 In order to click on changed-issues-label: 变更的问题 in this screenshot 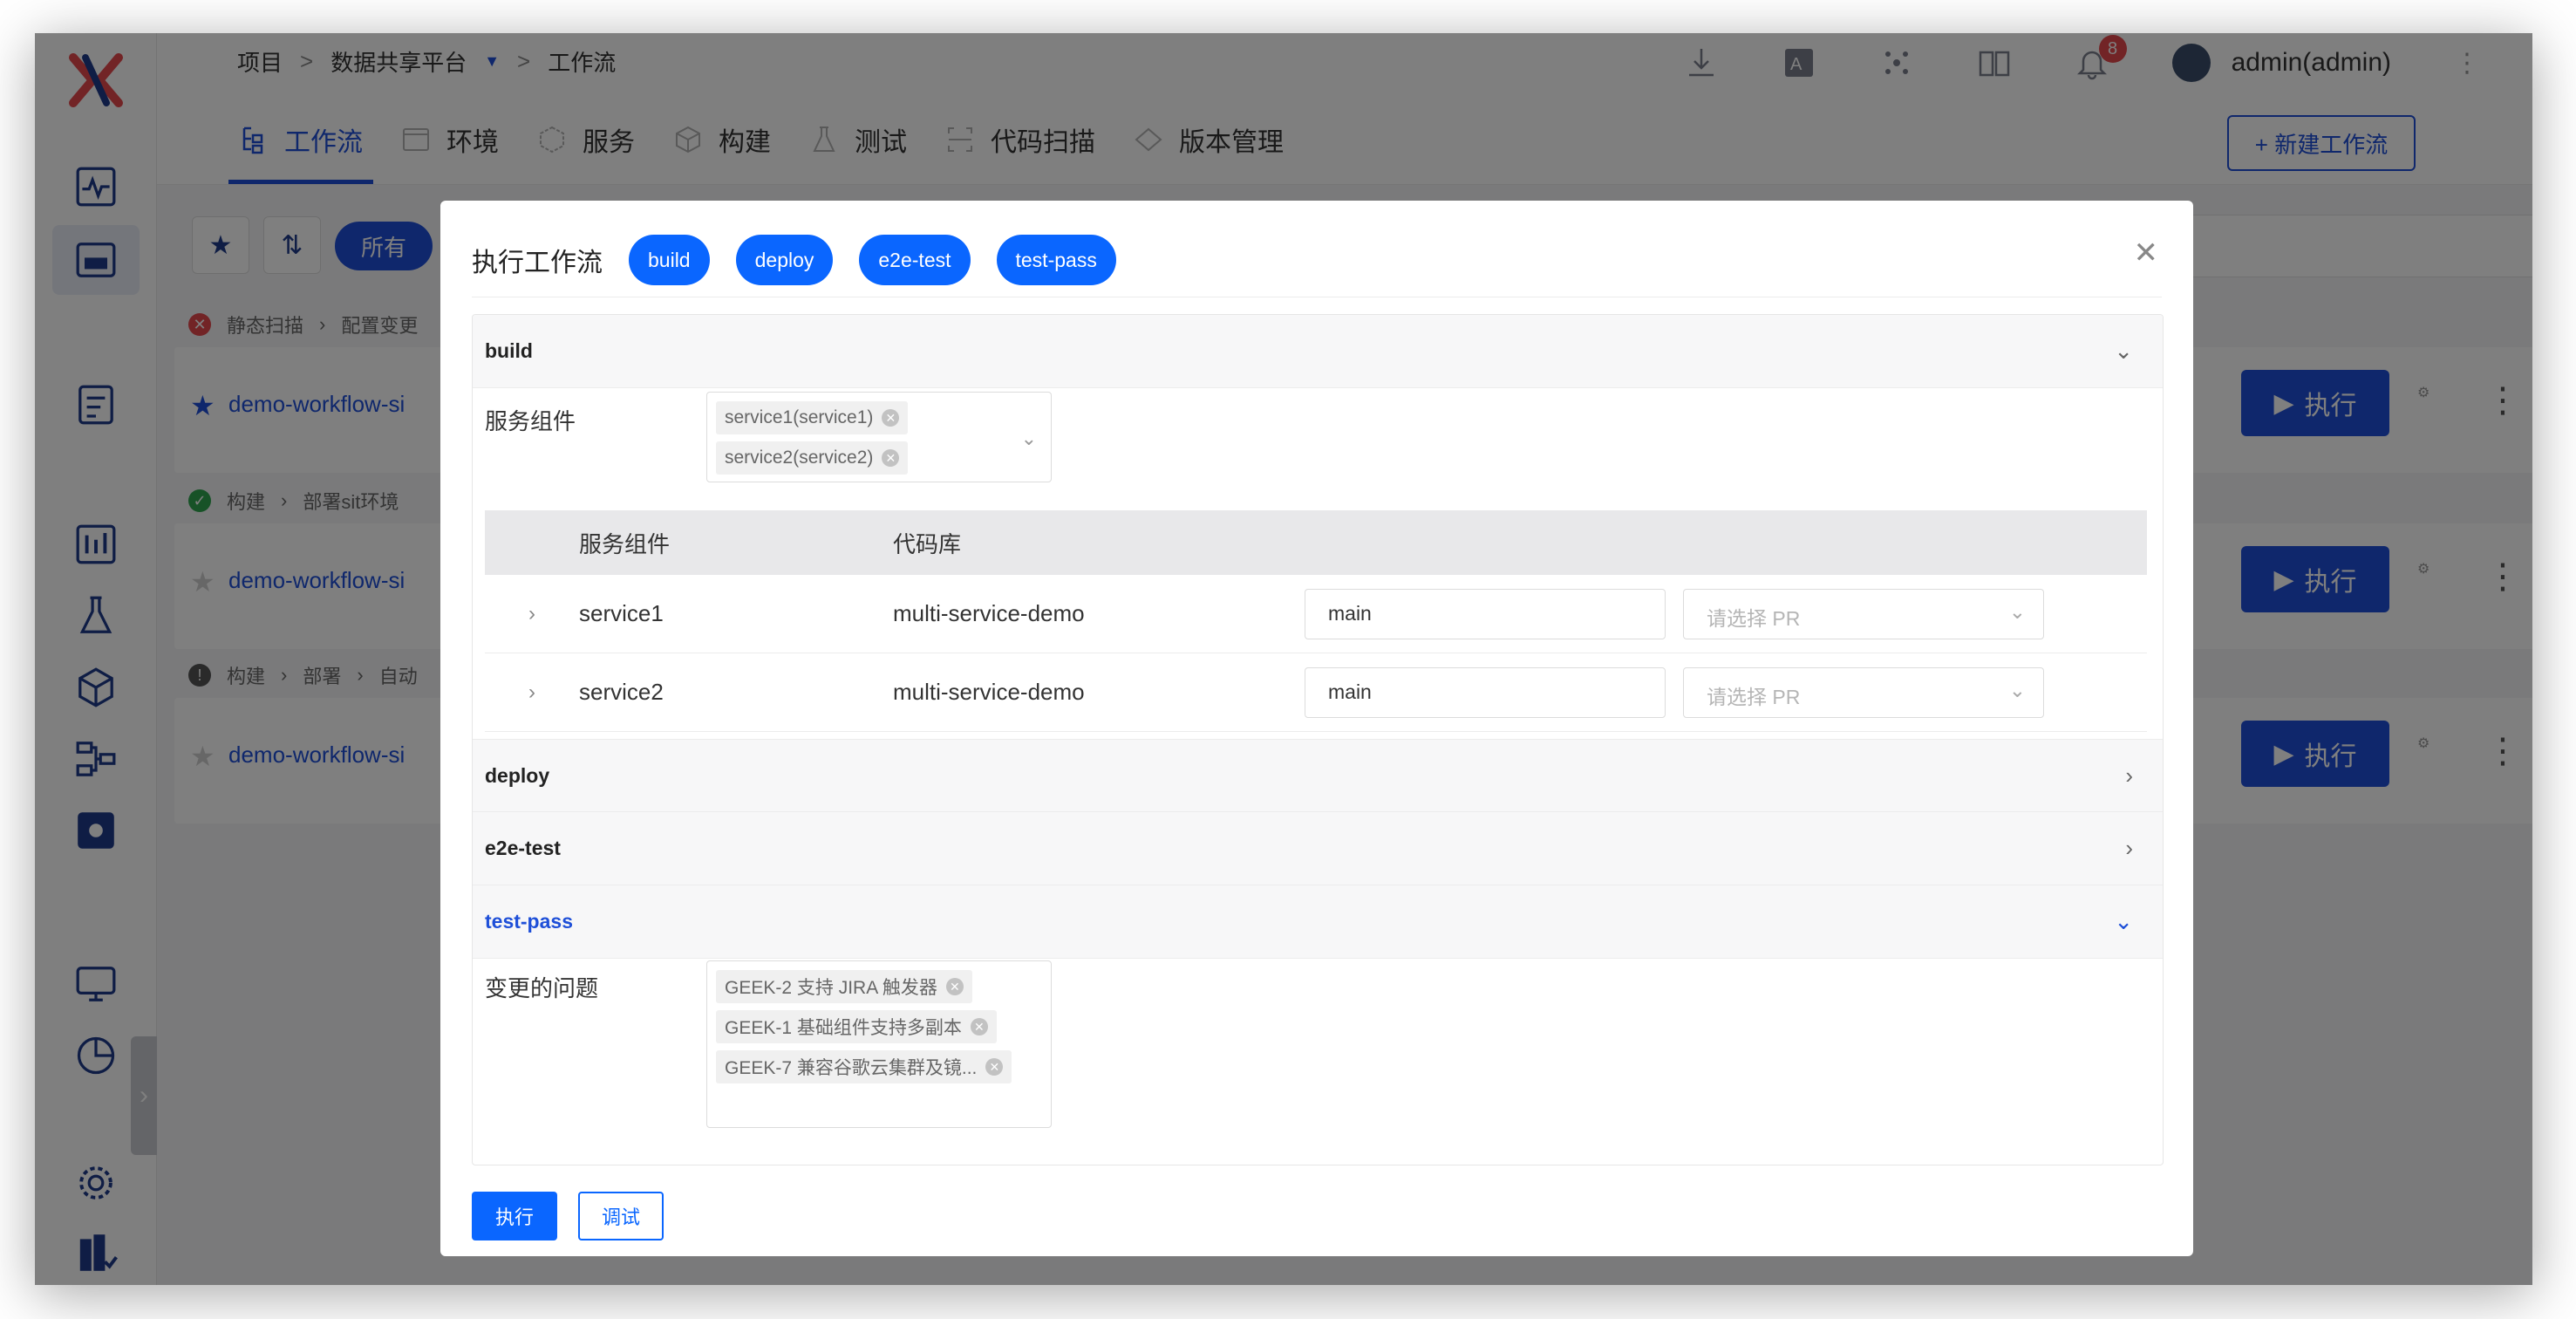, I will do `click(542, 988)`.